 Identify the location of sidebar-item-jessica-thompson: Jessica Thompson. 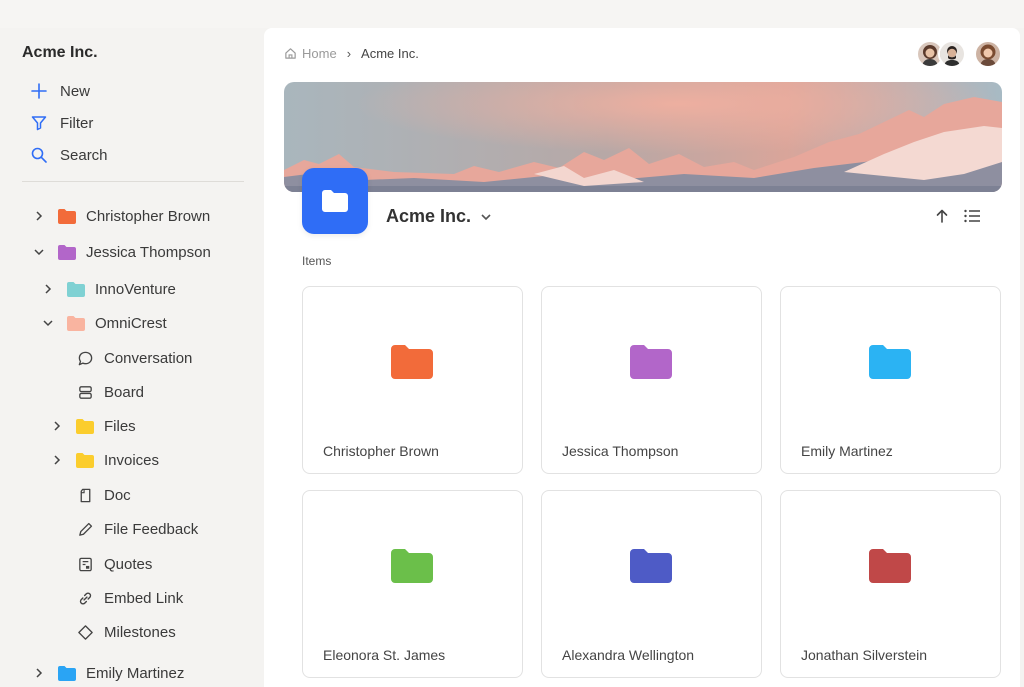
(121, 252).